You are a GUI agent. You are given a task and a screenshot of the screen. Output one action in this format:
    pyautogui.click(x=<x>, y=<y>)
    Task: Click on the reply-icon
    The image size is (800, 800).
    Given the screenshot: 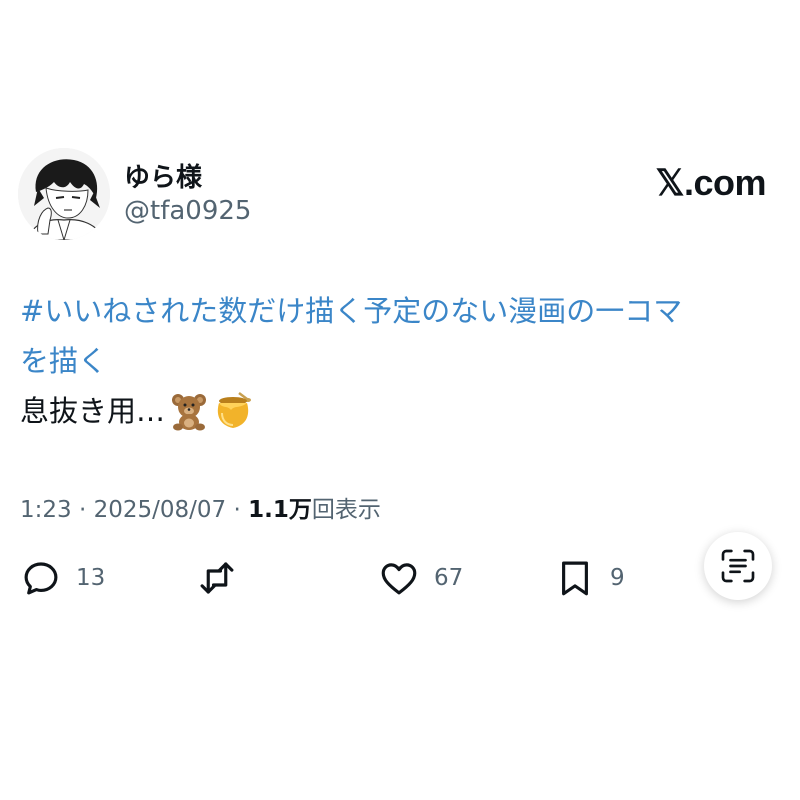 What is the action you would take?
    pyautogui.click(x=41, y=578)
    